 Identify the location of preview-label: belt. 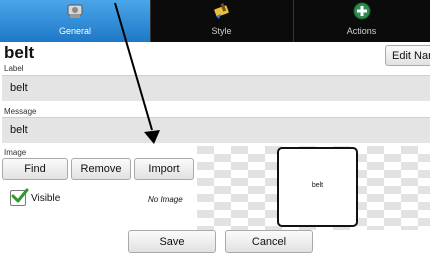
(317, 185).